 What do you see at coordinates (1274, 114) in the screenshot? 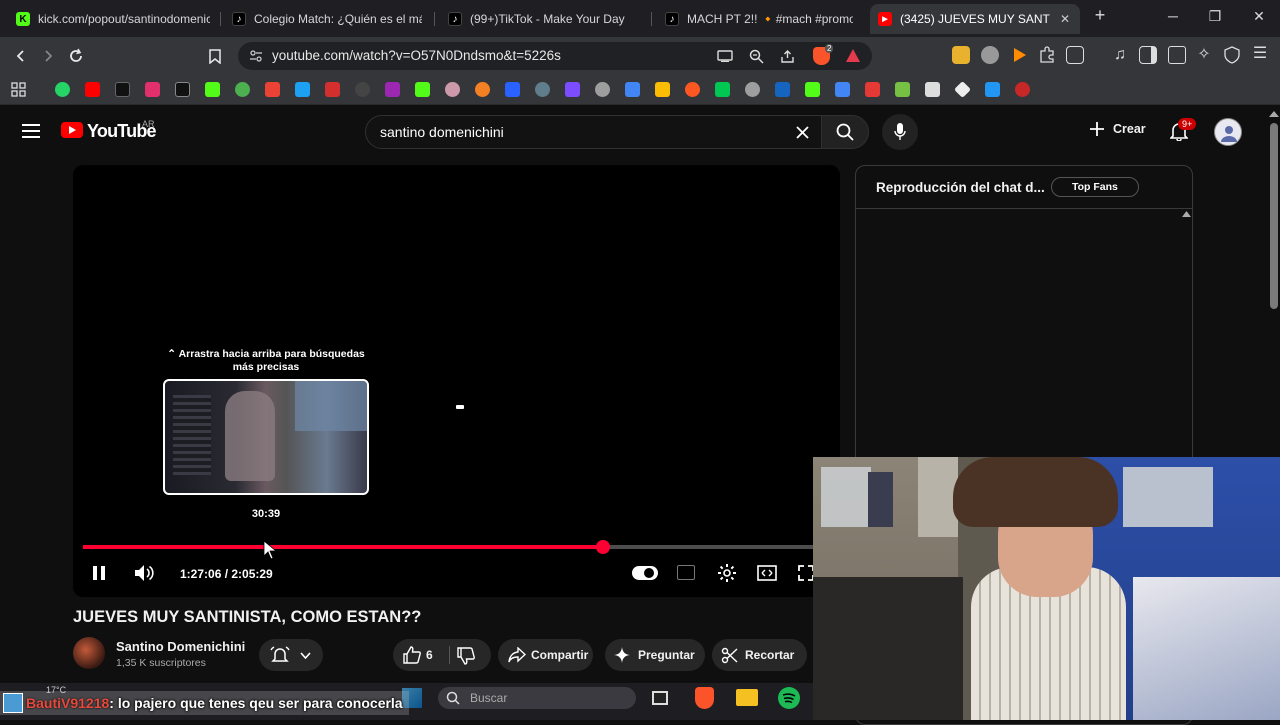
I see `scroll-up-icon` at bounding box center [1274, 114].